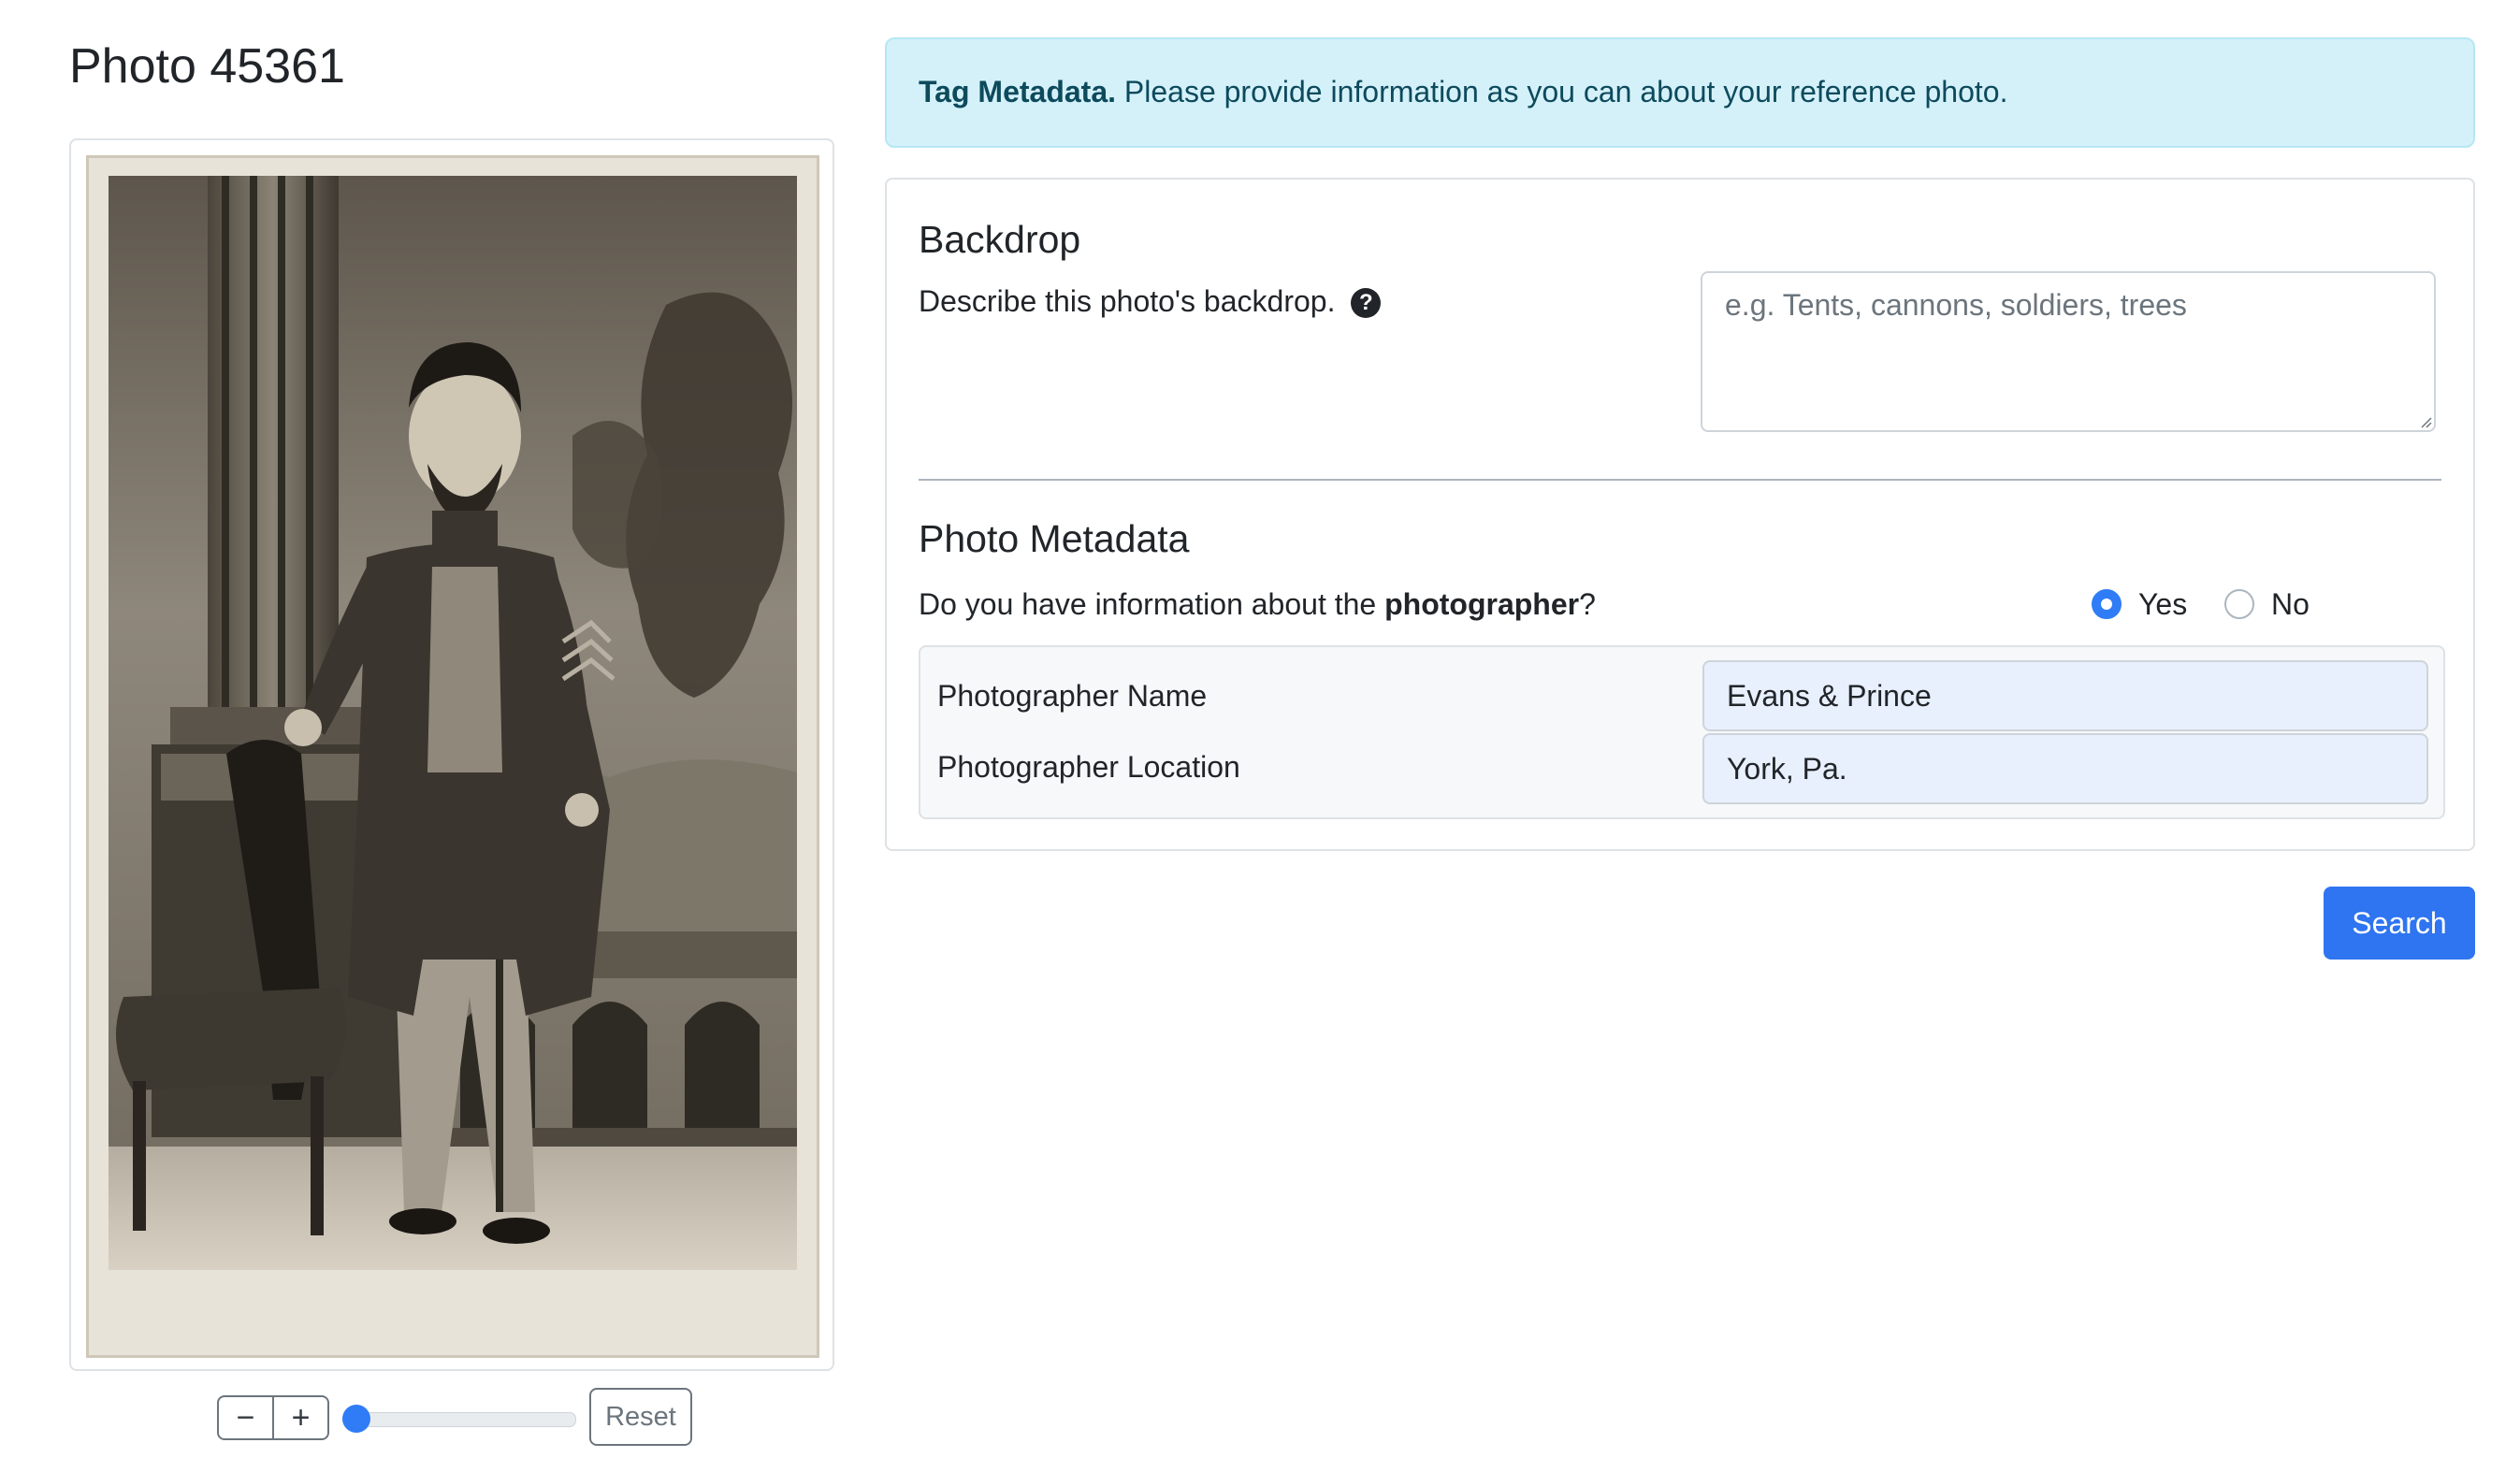 The image size is (2520, 1472). Describe the element at coordinates (2239, 604) in the screenshot. I see `radio-no-indicator` at that location.